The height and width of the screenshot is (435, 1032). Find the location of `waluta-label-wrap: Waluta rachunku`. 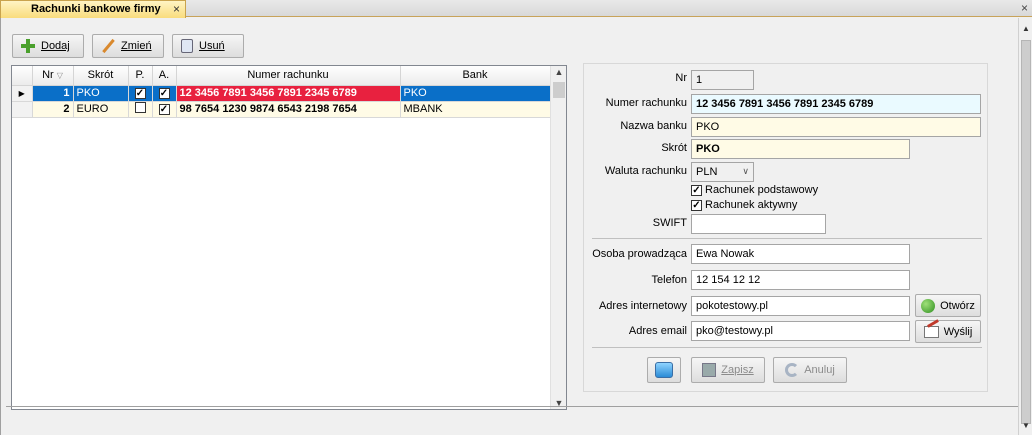

waluta-label-wrap: Waluta rachunku is located at coordinates (635, 172).